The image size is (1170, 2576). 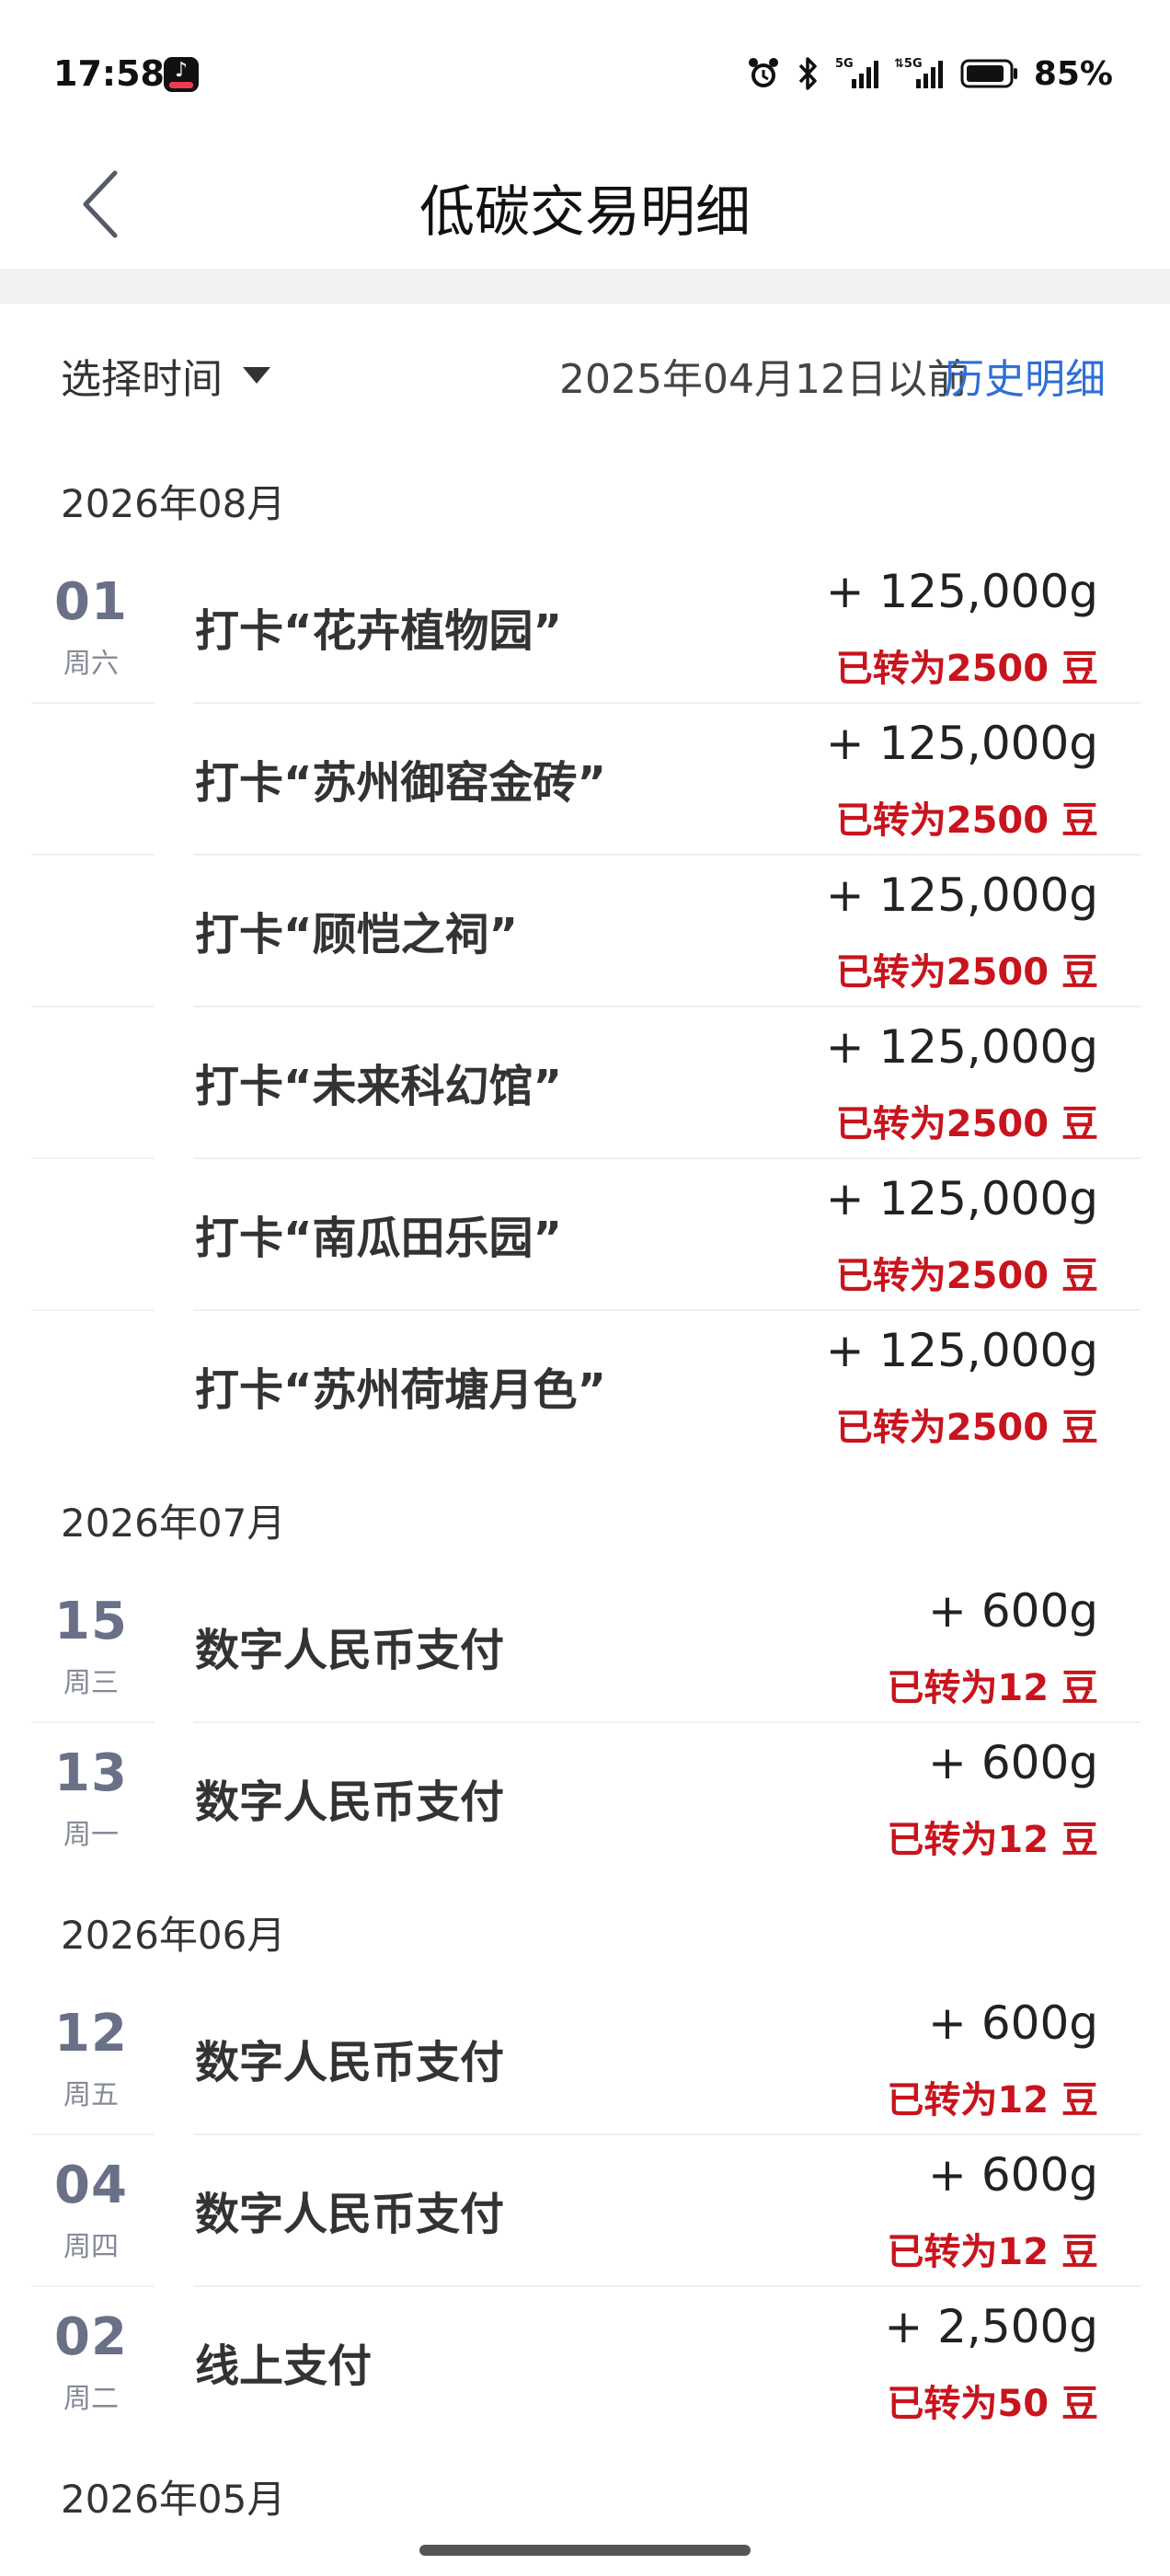 What do you see at coordinates (91, 1773) in the screenshot?
I see `day-number: 13` at bounding box center [91, 1773].